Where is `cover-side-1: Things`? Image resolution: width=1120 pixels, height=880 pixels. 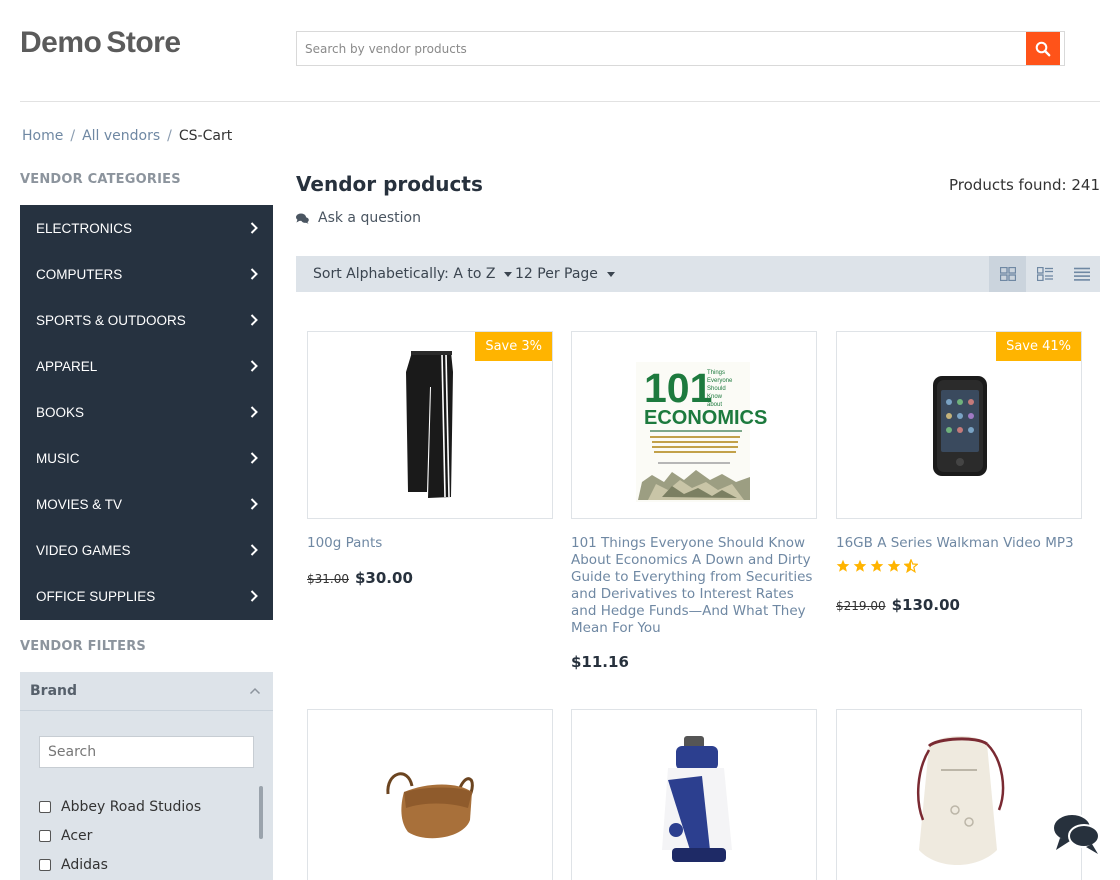 cover-side-1: Things is located at coordinates (716, 373).